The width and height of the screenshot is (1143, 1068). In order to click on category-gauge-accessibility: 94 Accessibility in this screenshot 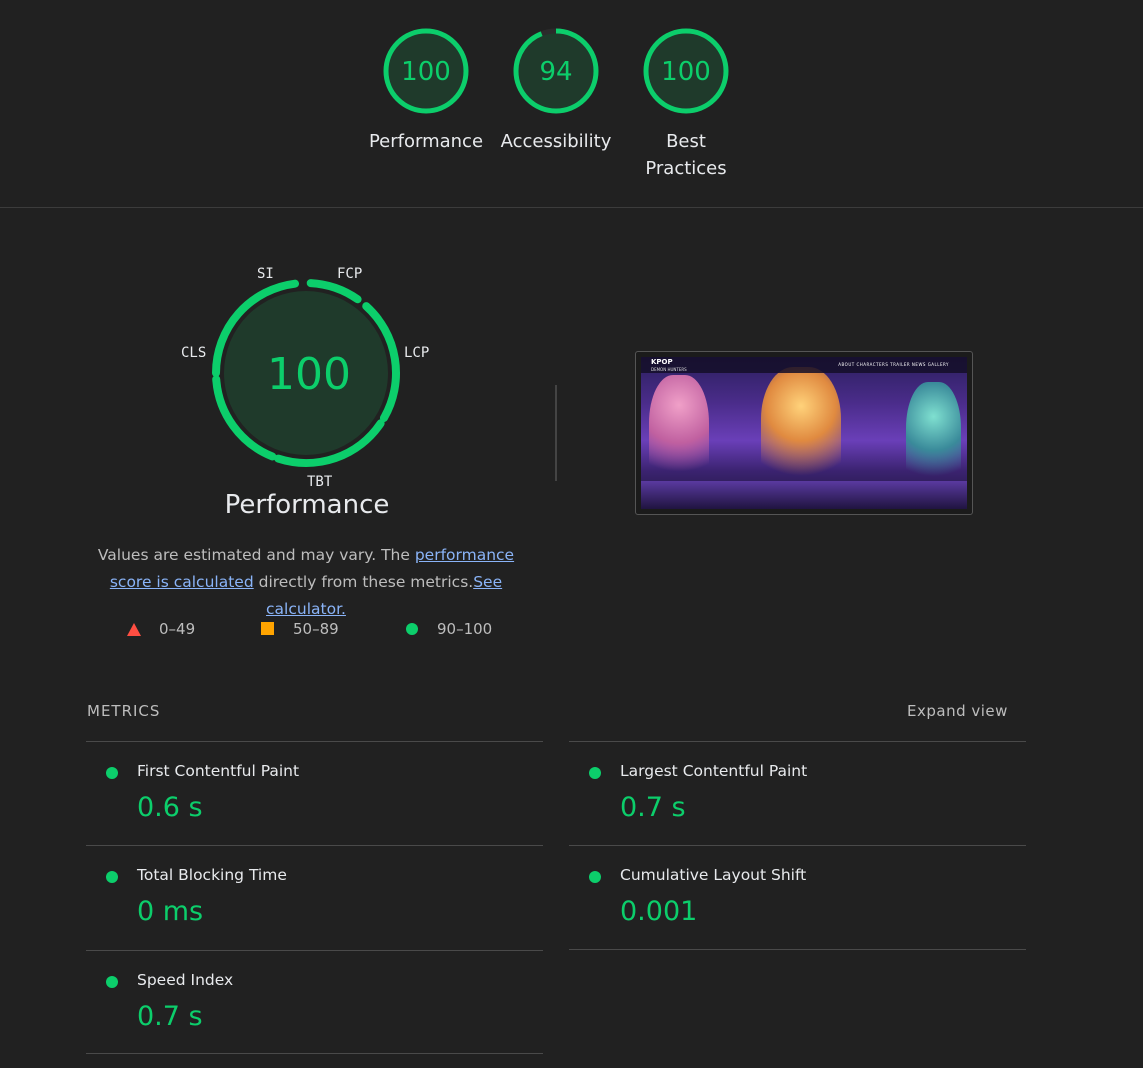, I will do `click(556, 90)`.